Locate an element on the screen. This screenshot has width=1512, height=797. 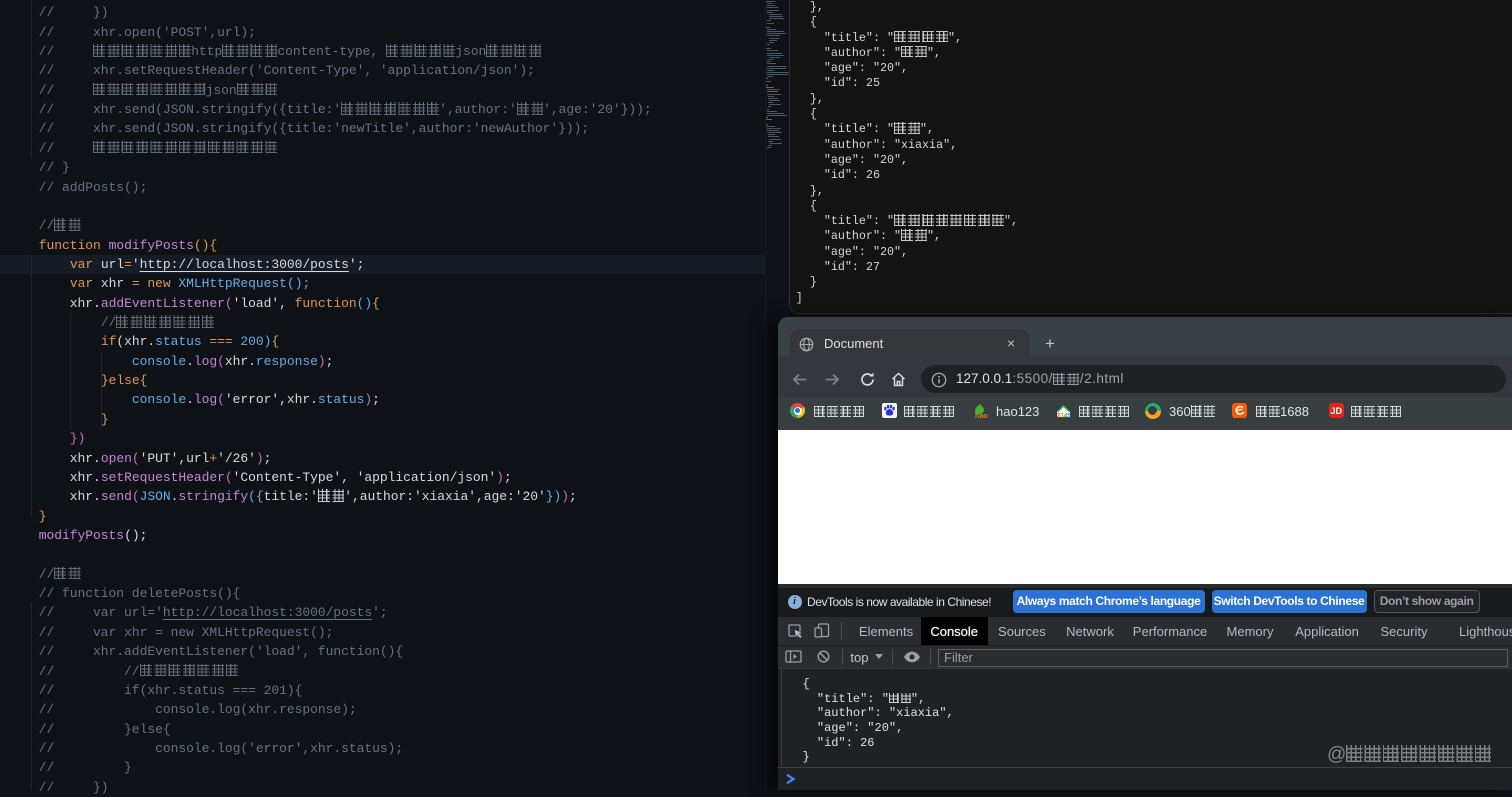
svg-text: 5 is located at coordinates (1069, 415).